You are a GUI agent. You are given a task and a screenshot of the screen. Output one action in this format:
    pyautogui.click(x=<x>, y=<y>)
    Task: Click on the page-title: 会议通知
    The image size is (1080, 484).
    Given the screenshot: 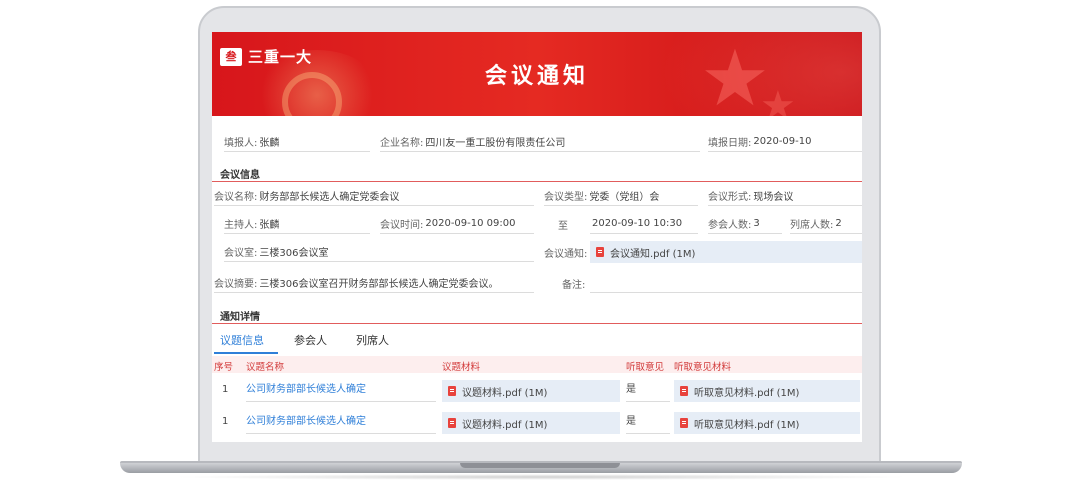 What is the action you would take?
    pyautogui.click(x=536, y=76)
    